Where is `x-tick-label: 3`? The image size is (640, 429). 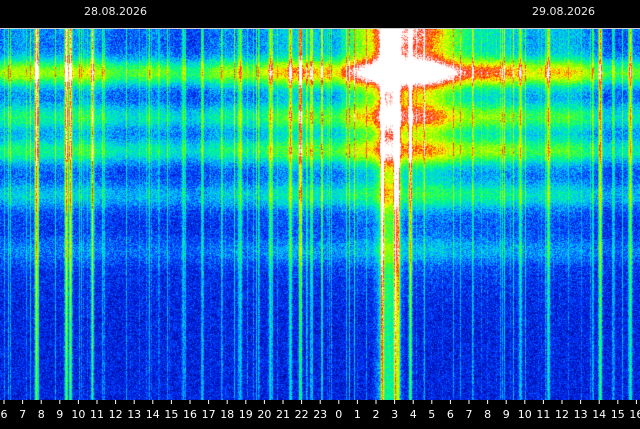
x-tick-label: 3 is located at coordinates (394, 414).